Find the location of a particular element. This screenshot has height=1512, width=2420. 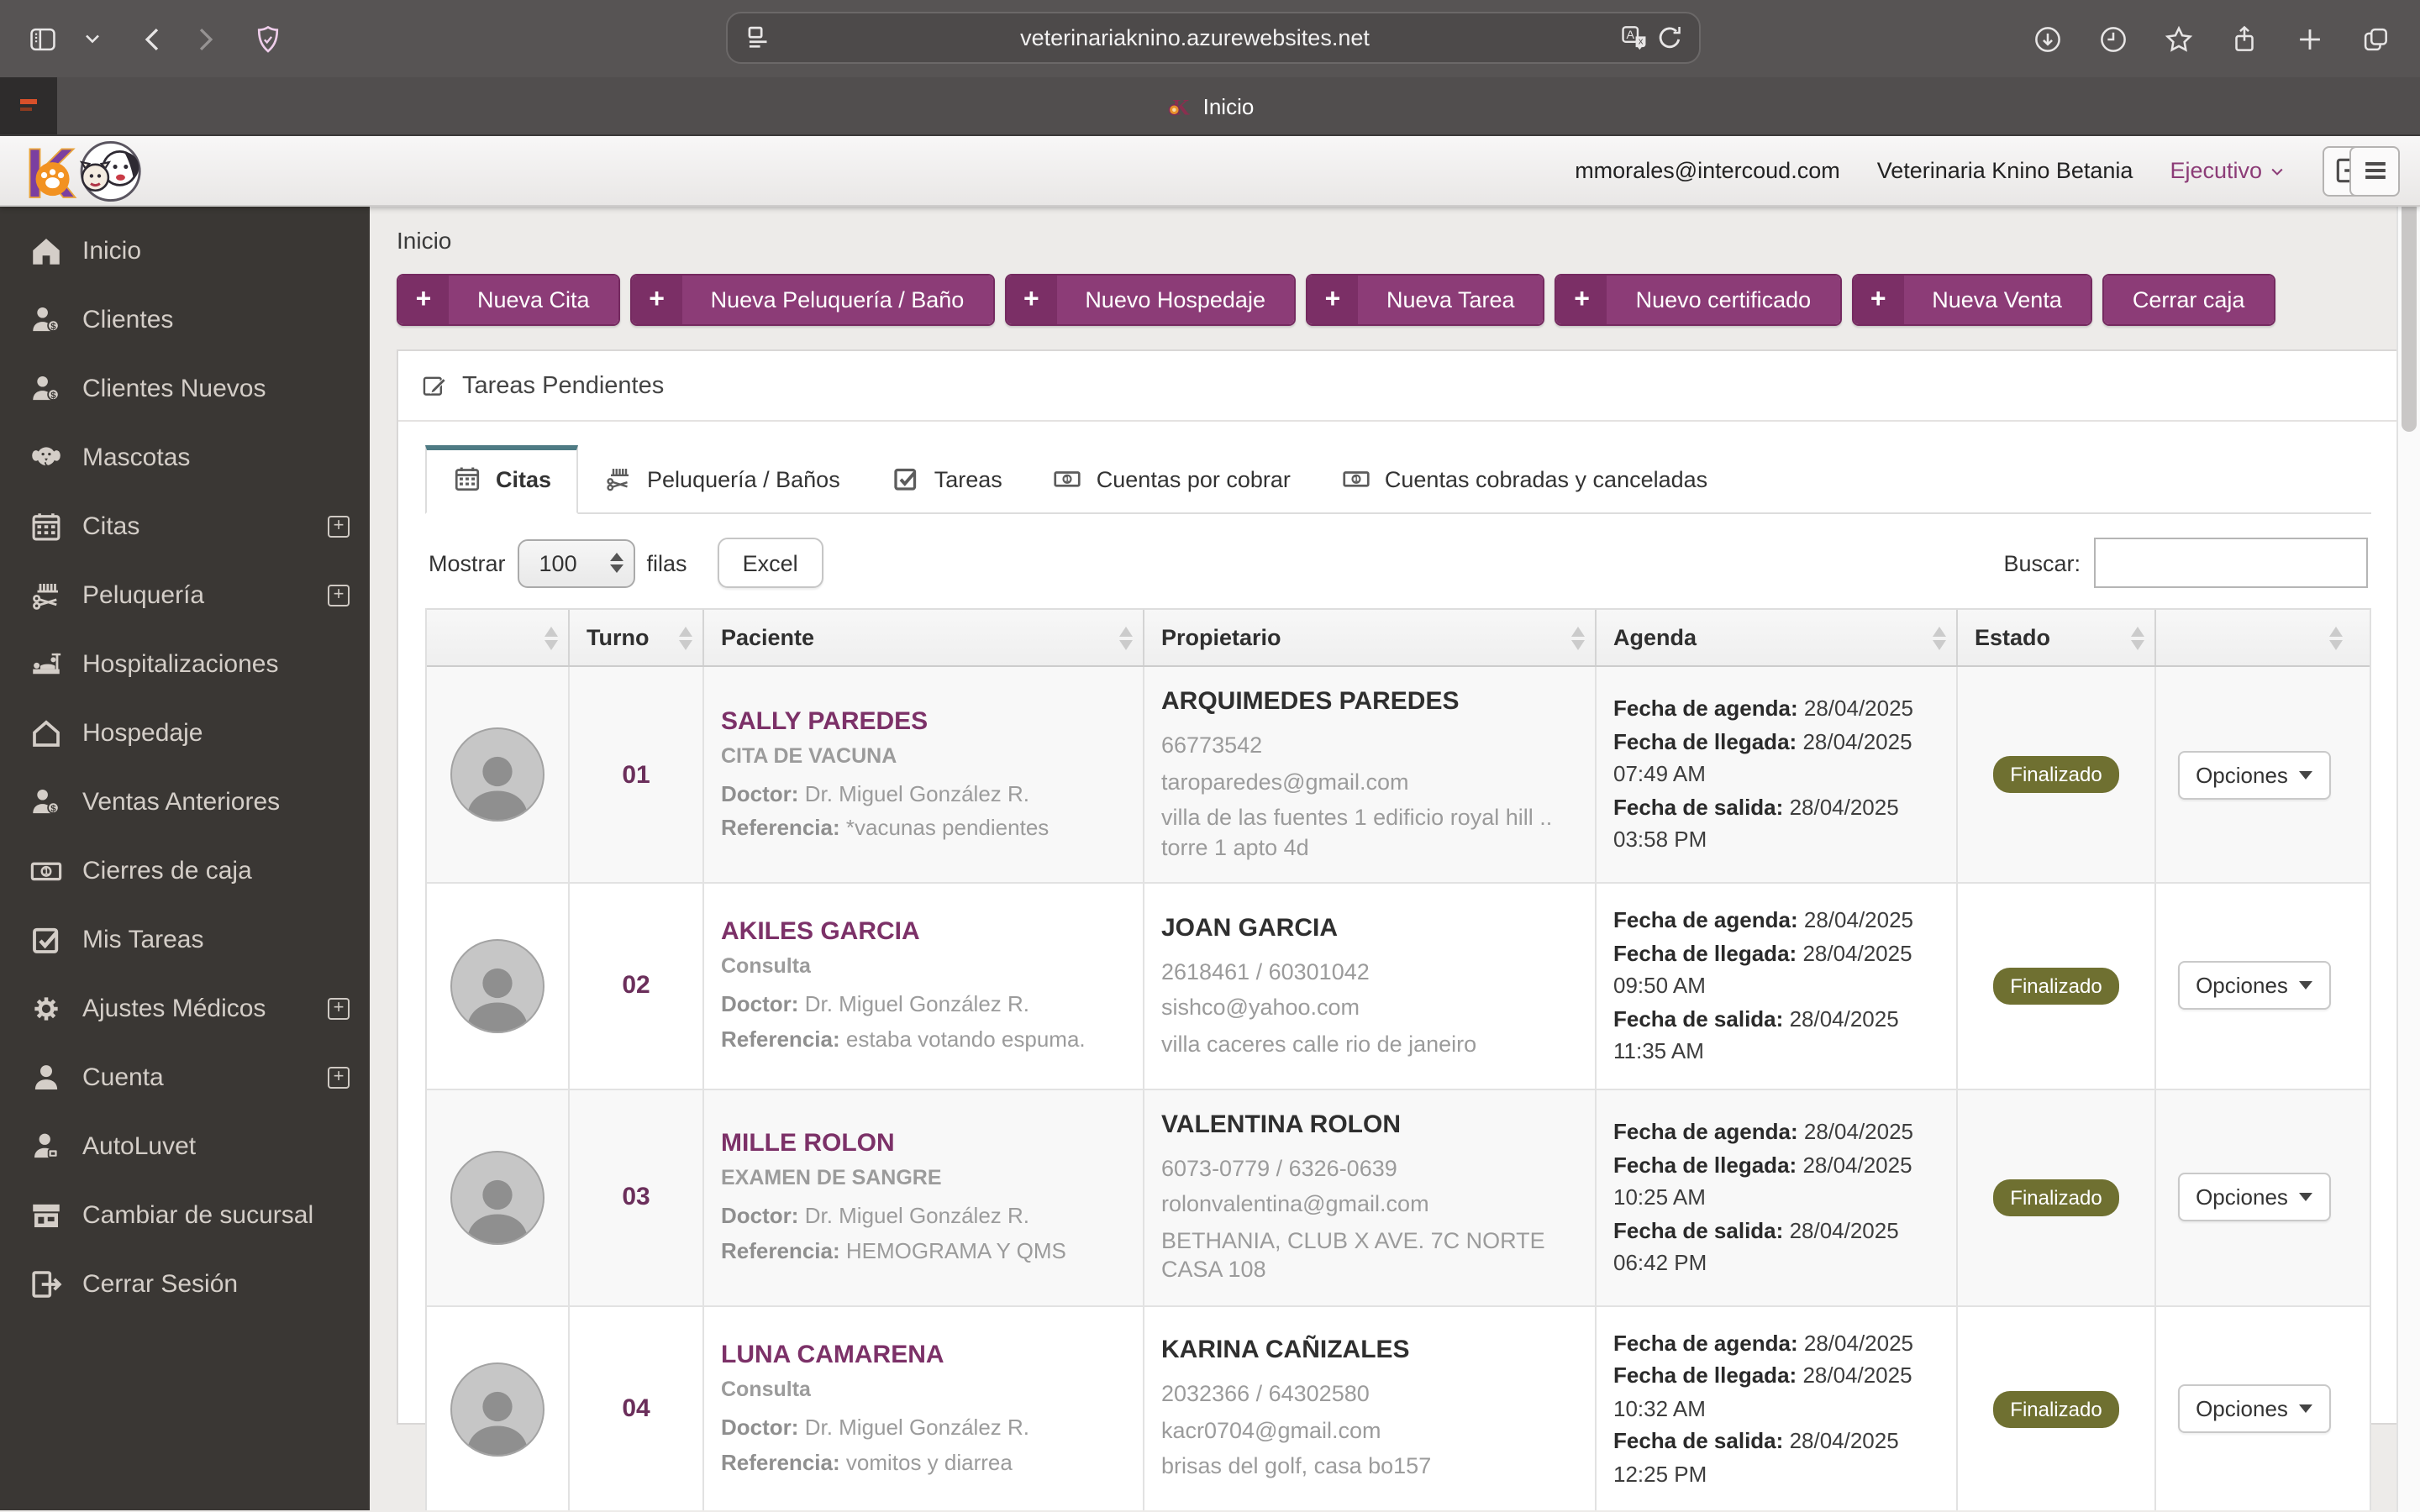

sidebar-item-peluqueria: Peluquería + is located at coordinates (185, 595).